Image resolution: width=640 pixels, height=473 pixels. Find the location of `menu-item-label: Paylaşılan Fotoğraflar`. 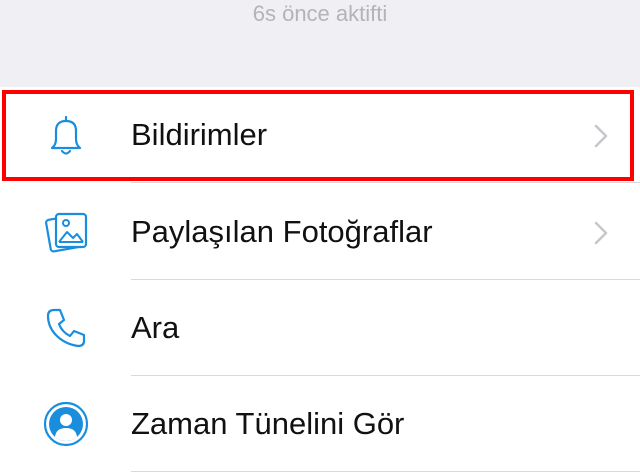

menu-item-label: Paylaşılan Fotoğraflar is located at coordinates (282, 231).